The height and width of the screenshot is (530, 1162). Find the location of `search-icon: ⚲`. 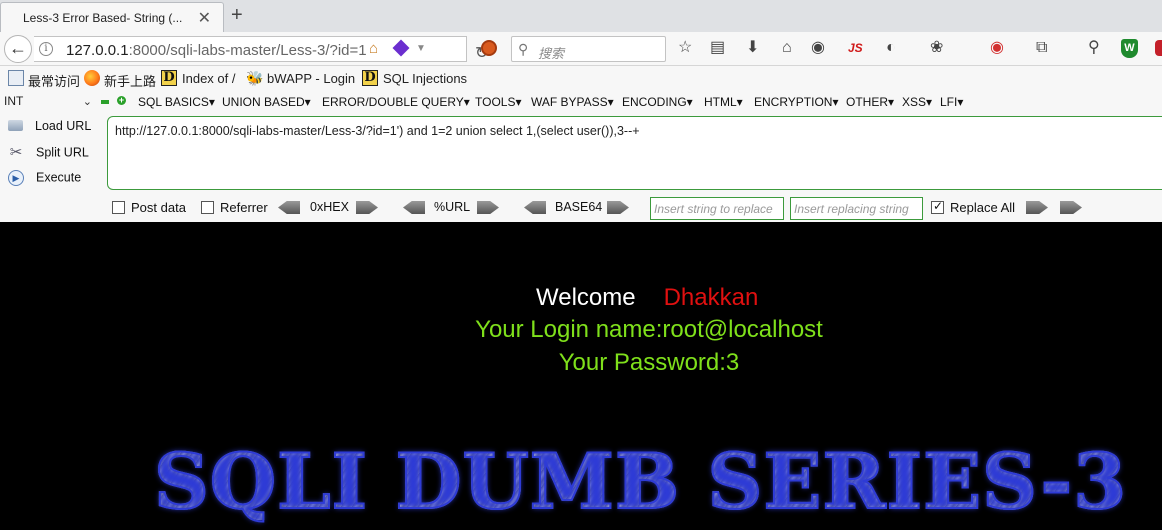

search-icon: ⚲ is located at coordinates (523, 49).